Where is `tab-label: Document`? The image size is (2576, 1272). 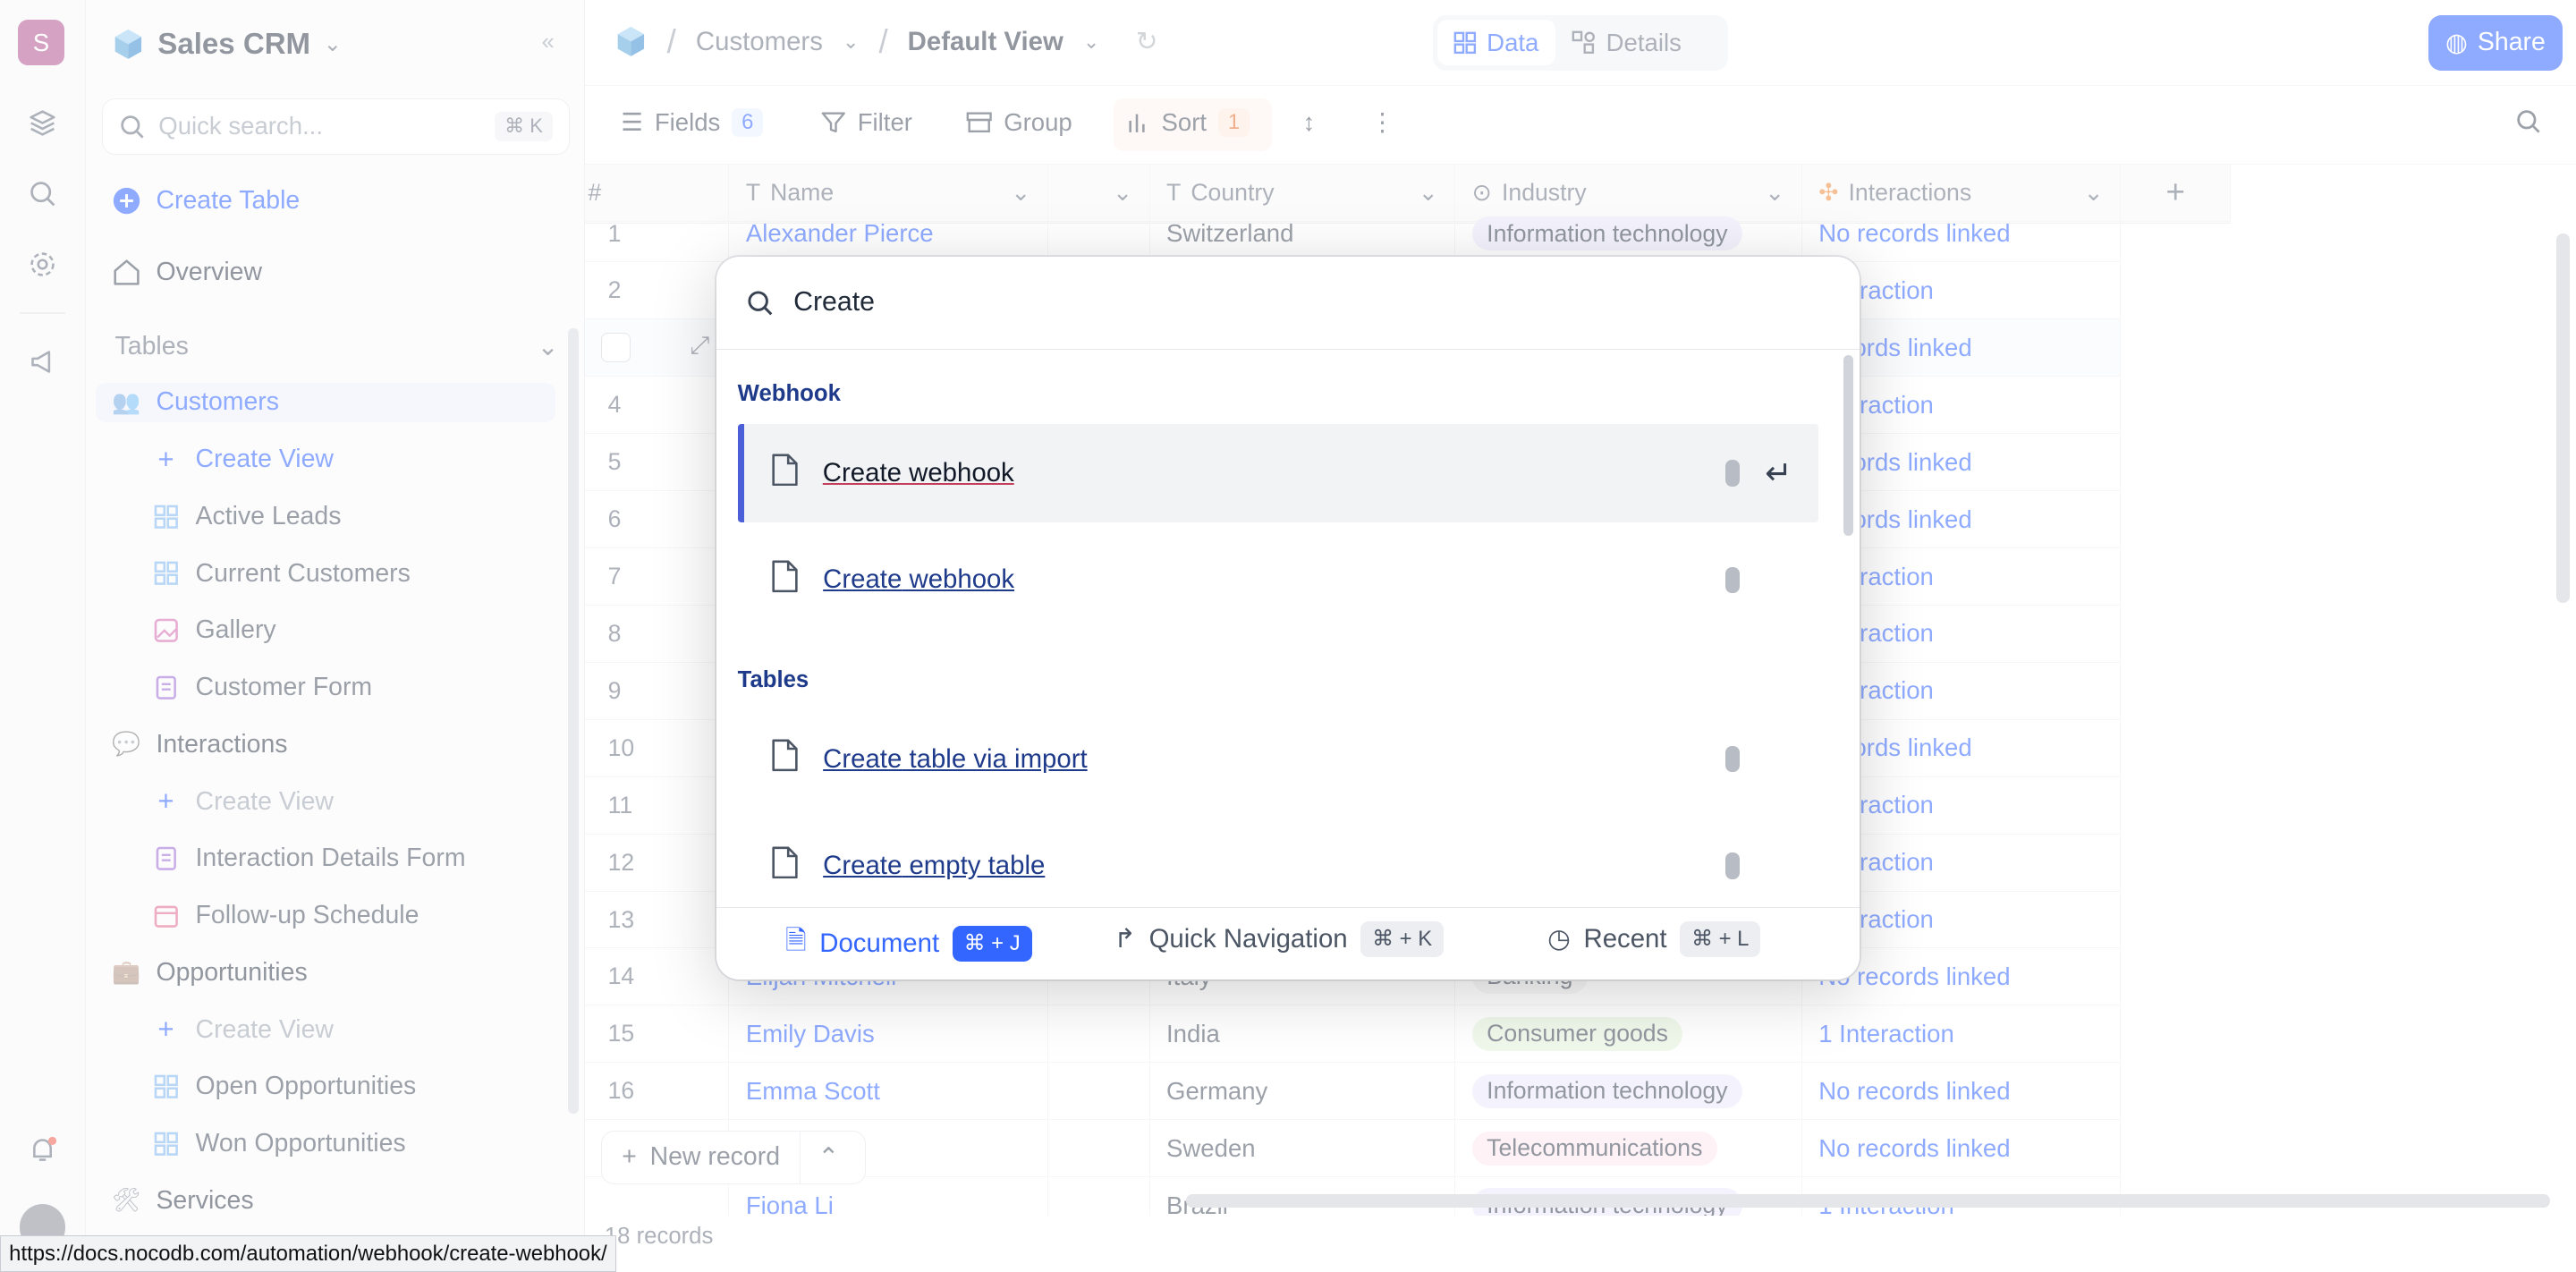
tab-label: Document is located at coordinates (879, 943).